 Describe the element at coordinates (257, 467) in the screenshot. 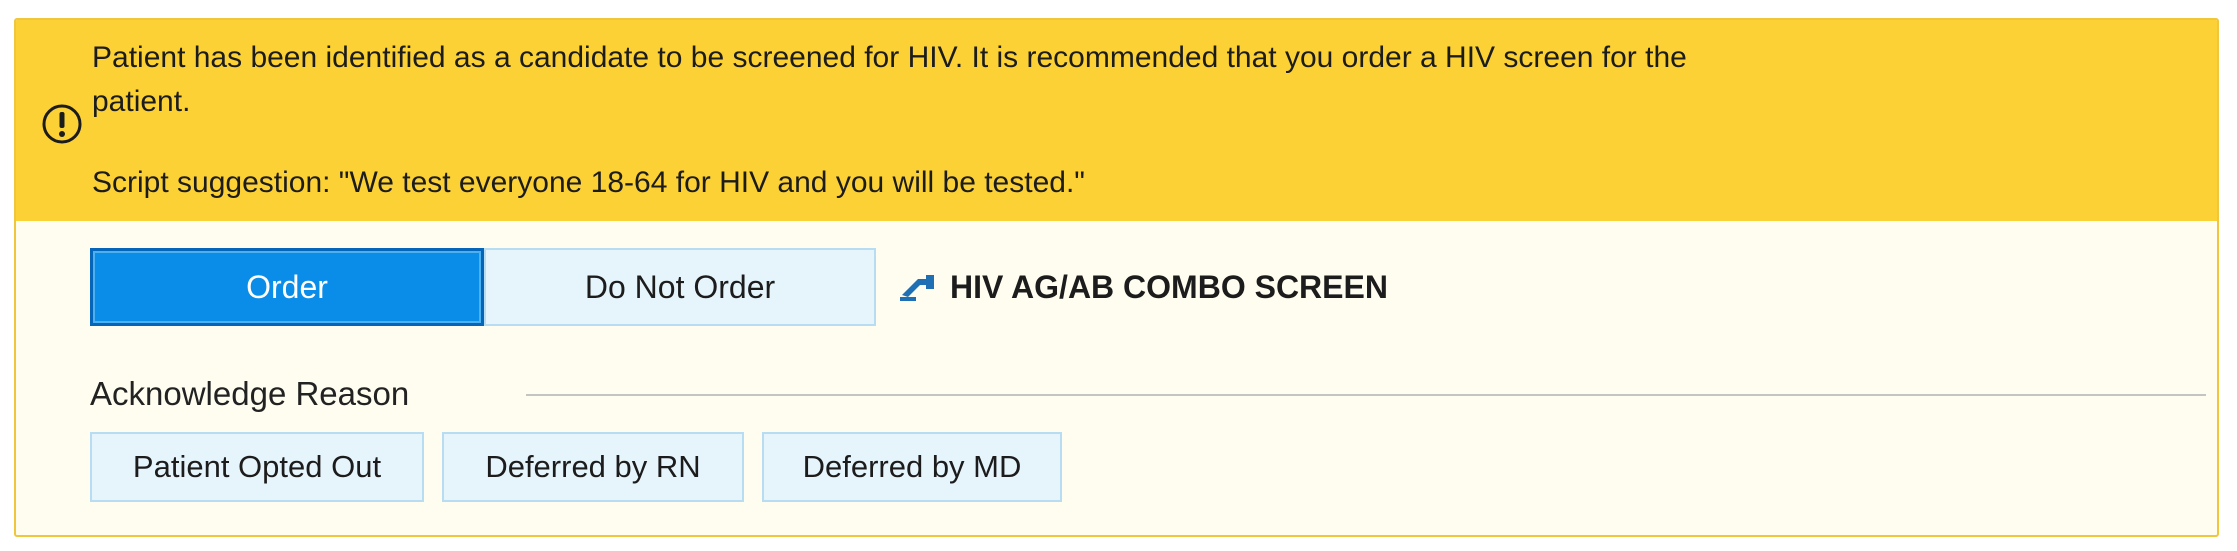

I see `reason-patient-opted-out-button: Patient Opted Out` at that location.